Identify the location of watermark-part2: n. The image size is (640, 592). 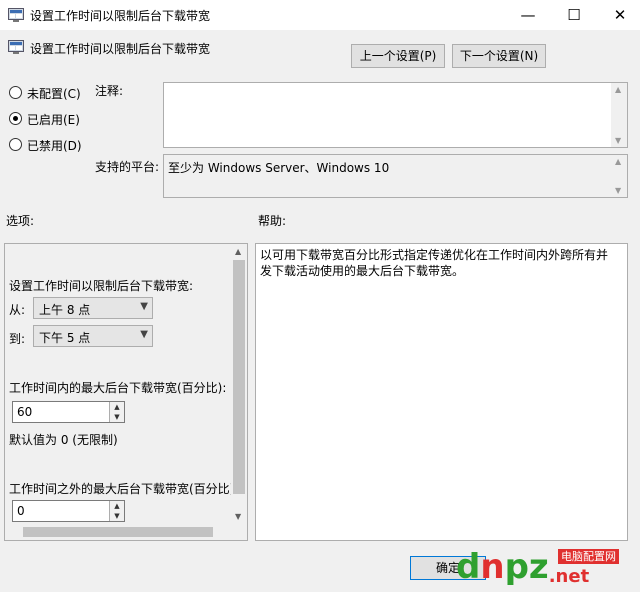
(492, 567).